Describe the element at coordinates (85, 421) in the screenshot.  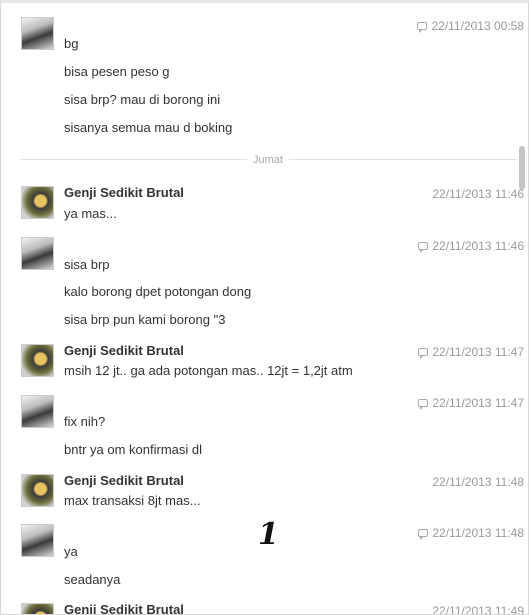
I see `message-text: fix nih?` at that location.